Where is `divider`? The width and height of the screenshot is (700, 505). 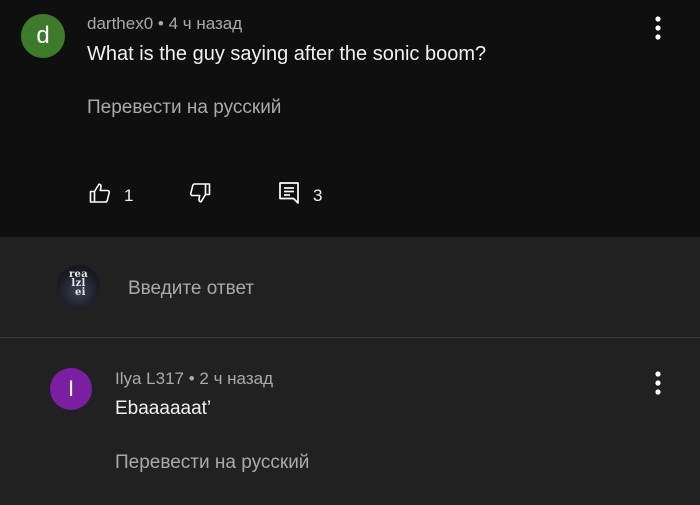 divider is located at coordinates (350, 337).